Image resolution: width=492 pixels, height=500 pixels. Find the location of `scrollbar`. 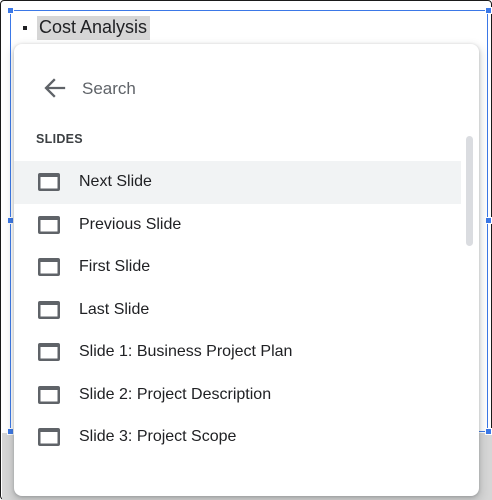

scrollbar is located at coordinates (469, 191).